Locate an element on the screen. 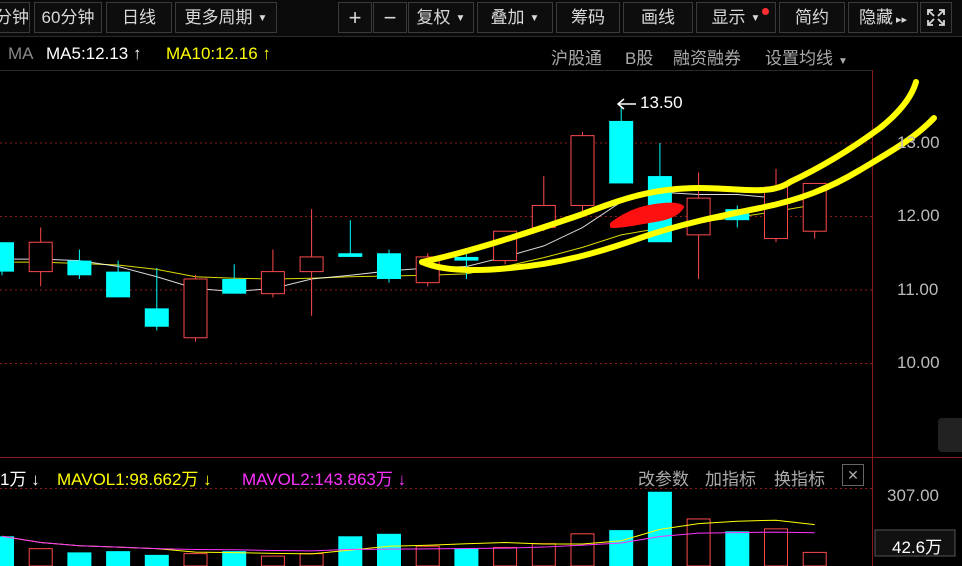 The image size is (962, 566). set-ma-dropdown: 设置均线 ▼ is located at coordinates (806, 56).